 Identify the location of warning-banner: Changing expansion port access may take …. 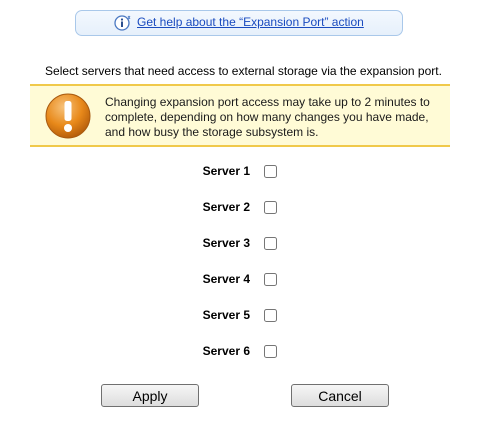
(240, 115).